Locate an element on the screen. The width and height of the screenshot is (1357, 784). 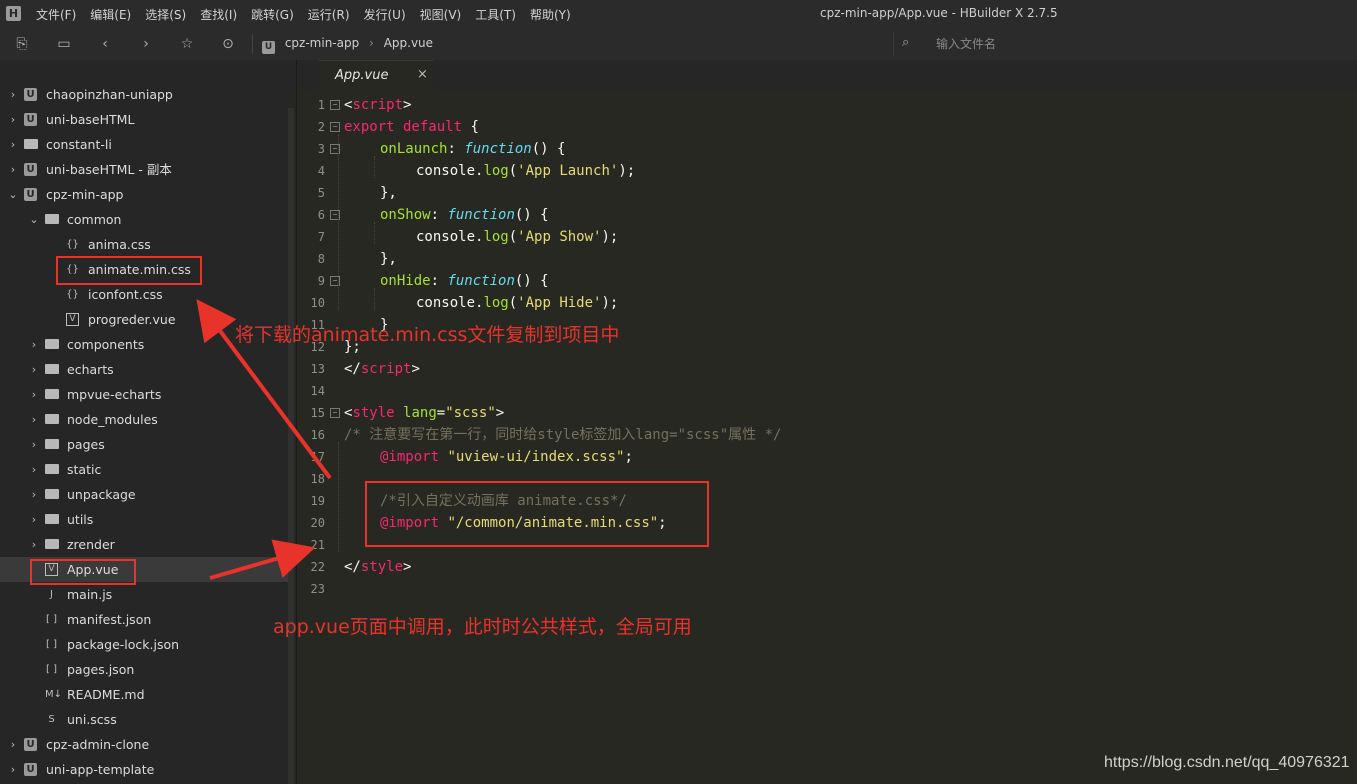
copy-annotation: 将下载的animate.min.css文件复制到项目中 is located at coordinates (427, 335).